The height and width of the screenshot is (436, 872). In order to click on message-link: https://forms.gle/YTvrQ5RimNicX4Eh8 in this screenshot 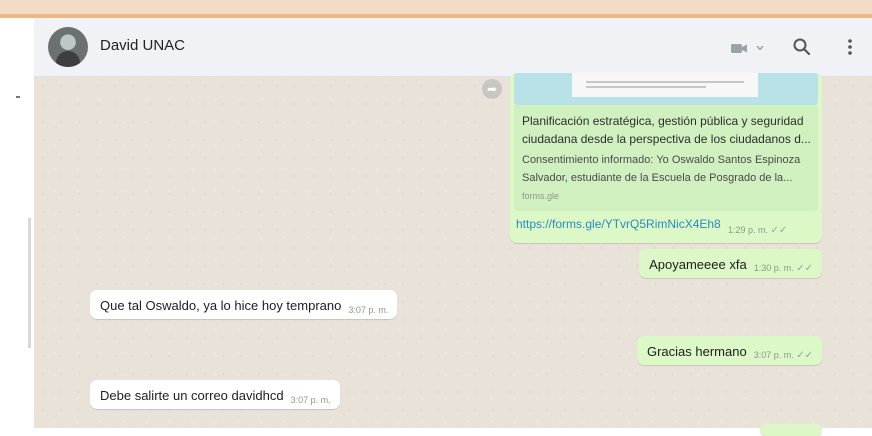, I will do `click(618, 224)`.